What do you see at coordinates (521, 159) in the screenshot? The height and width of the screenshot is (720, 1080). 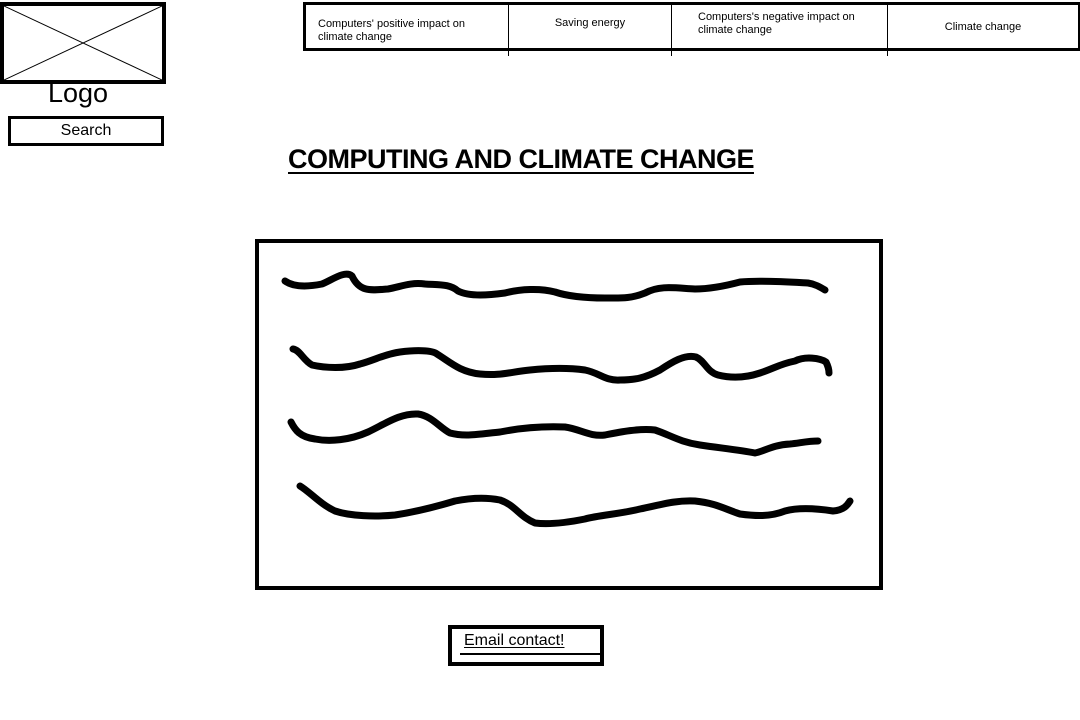 I see `page-title: COMPUTING AND CLIMATE CHANGE` at bounding box center [521, 159].